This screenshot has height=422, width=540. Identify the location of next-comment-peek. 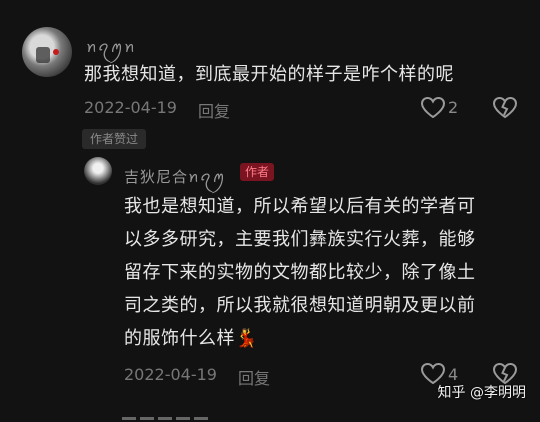
(174, 415).